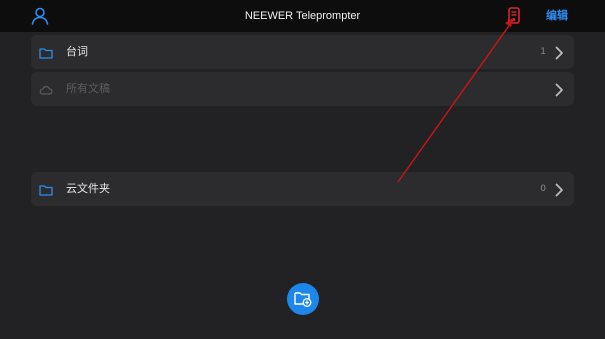  I want to click on edit-button: 编辑, so click(557, 16).